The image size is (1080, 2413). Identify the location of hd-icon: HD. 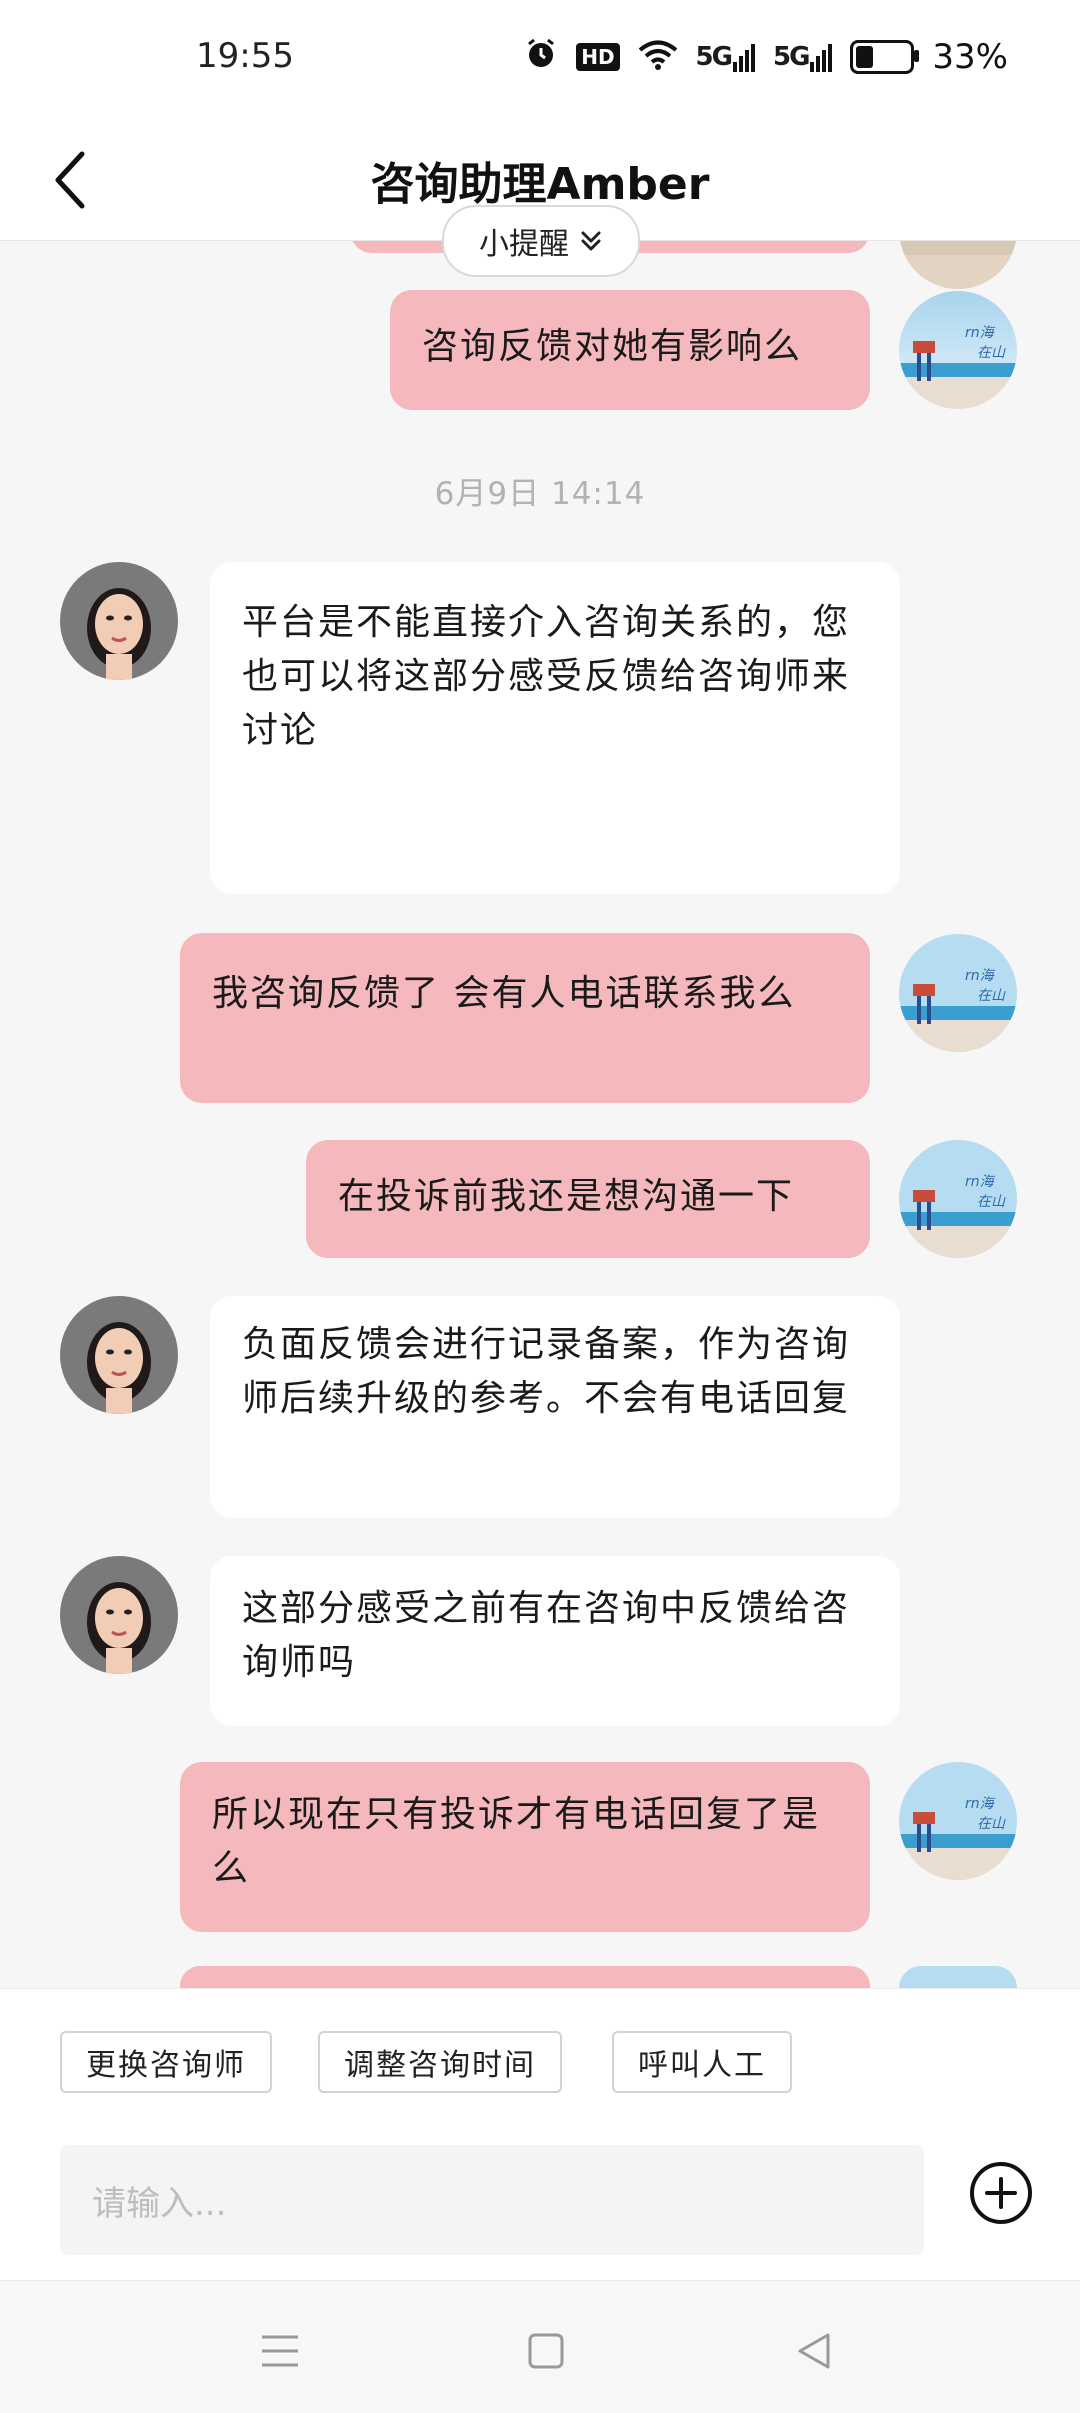
(598, 57).